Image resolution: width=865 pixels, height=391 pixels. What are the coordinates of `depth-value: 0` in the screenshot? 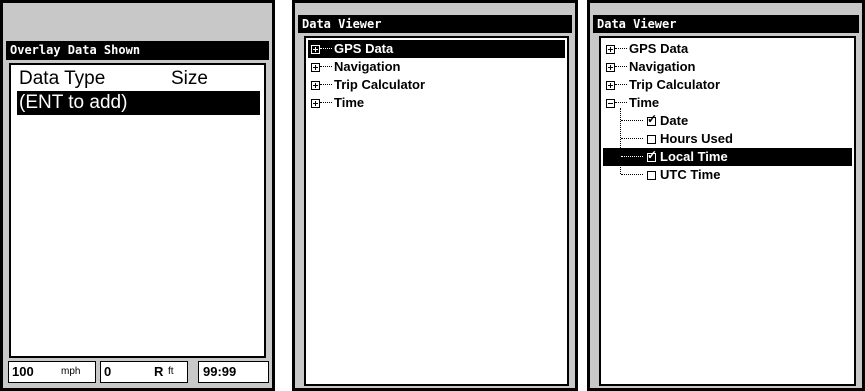 It's located at (108, 371).